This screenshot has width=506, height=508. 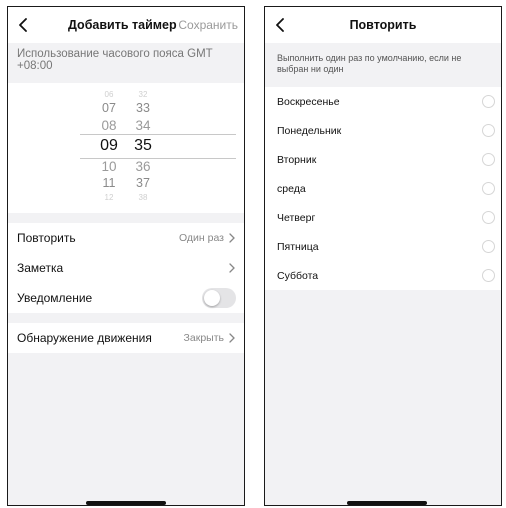 I want to click on hour-option: 08, so click(x=109, y=125).